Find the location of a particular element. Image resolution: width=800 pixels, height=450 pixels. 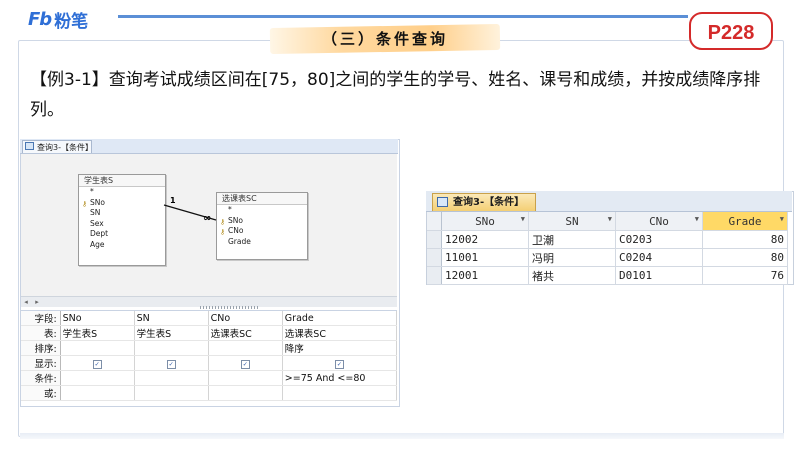

page-badge: P228 is located at coordinates (731, 31).